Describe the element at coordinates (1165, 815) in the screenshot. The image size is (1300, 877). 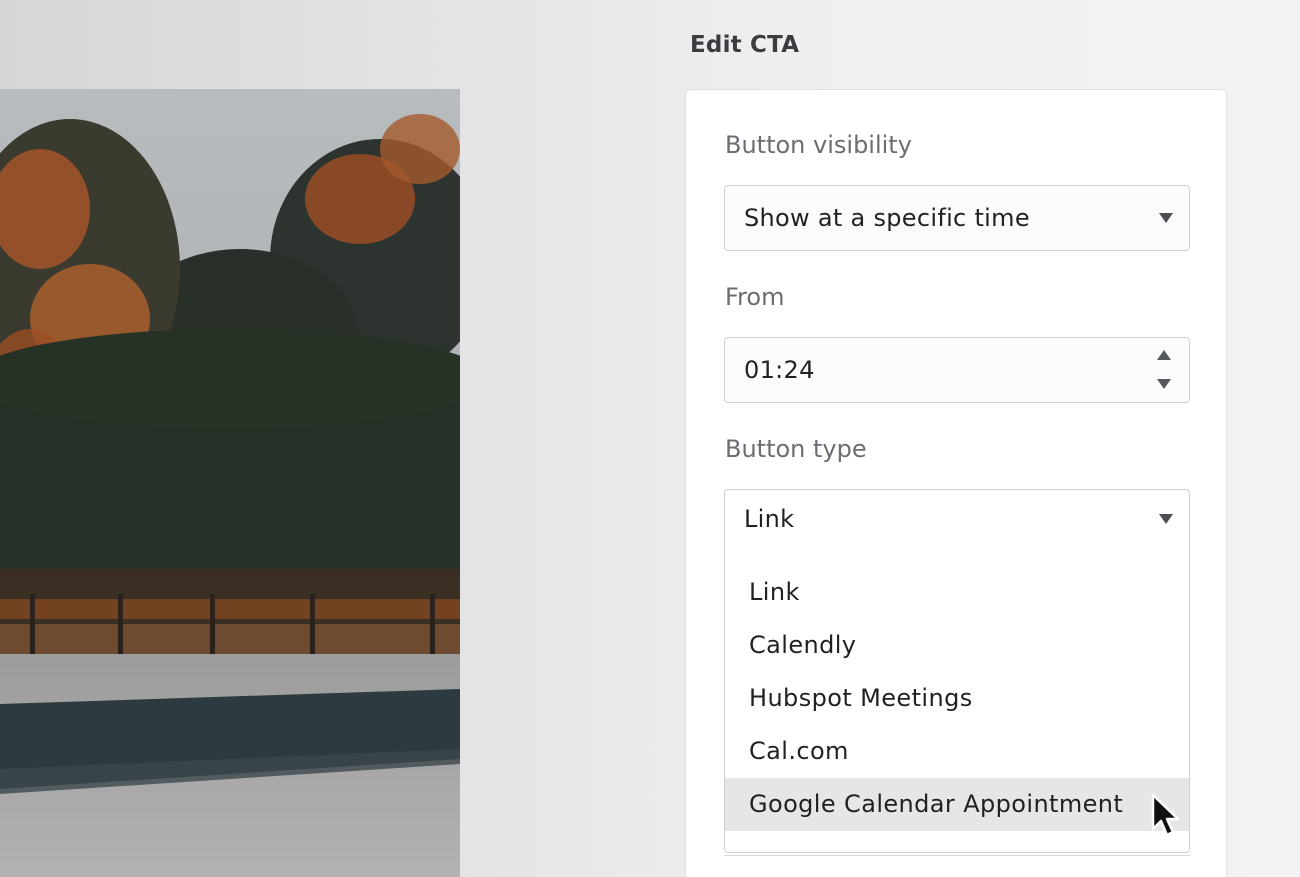
I see `mouse-pointer-icon` at that location.